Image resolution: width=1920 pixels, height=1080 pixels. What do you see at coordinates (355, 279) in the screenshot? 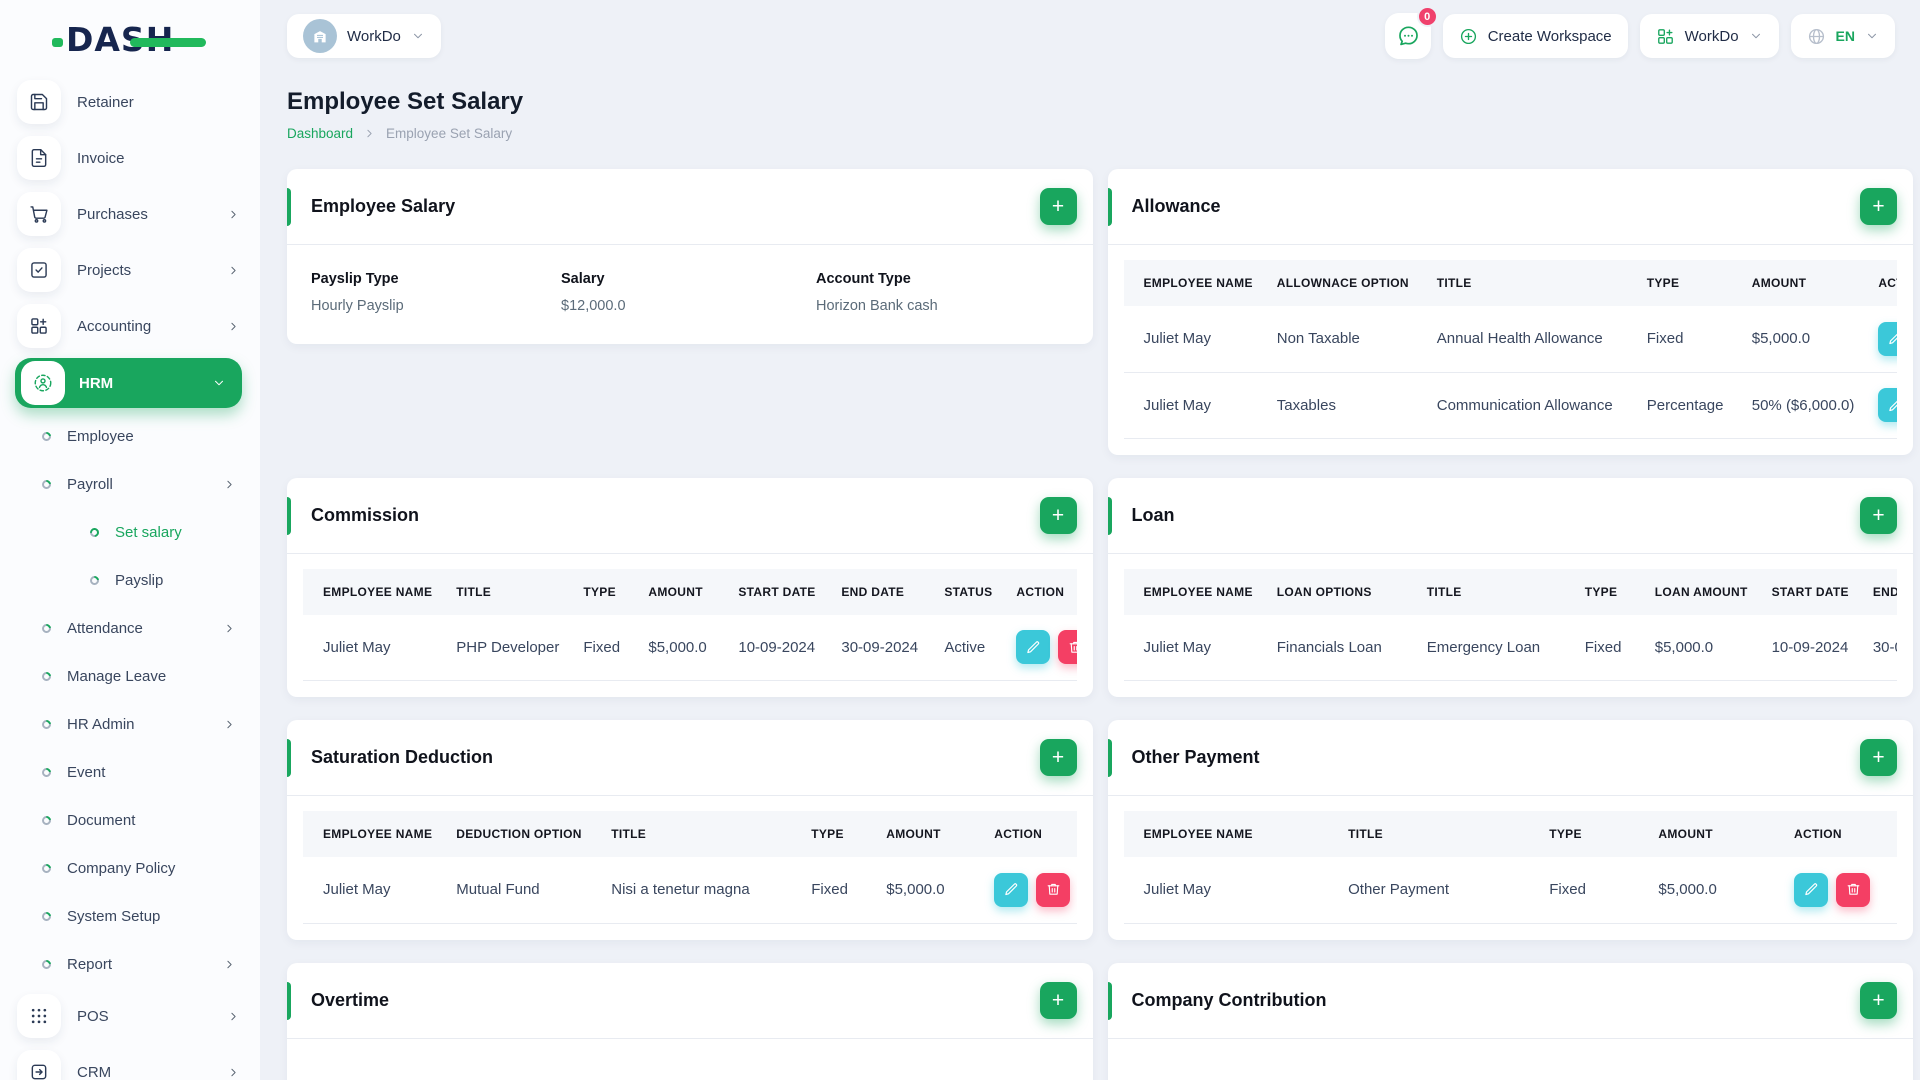
I see `field-label: Payslip Type` at bounding box center [355, 279].